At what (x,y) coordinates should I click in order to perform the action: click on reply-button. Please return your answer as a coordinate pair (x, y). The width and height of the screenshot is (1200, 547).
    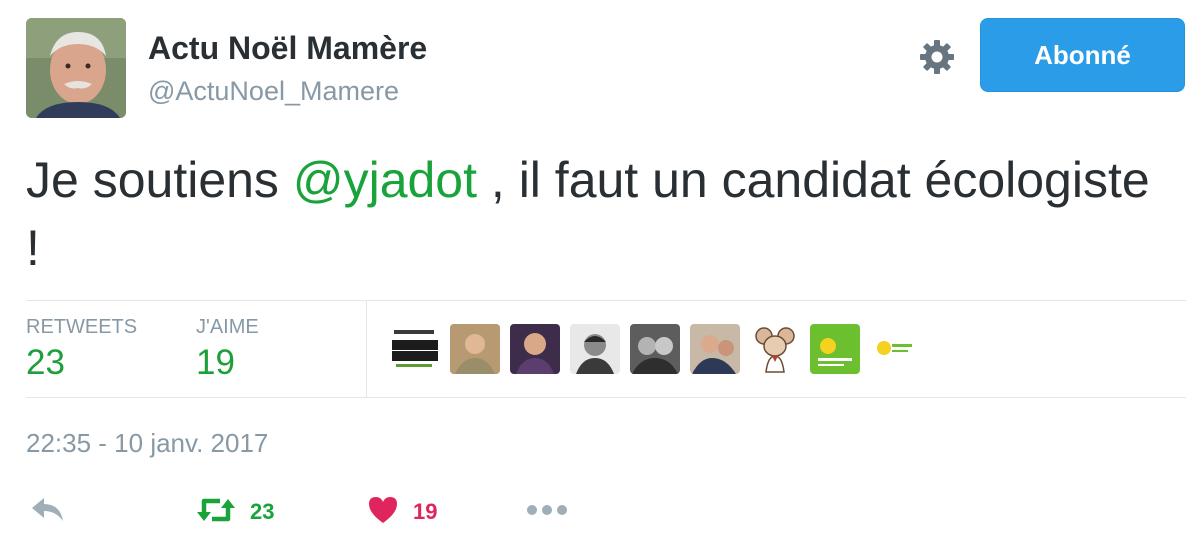
    Looking at the image, I should click on (48, 512).